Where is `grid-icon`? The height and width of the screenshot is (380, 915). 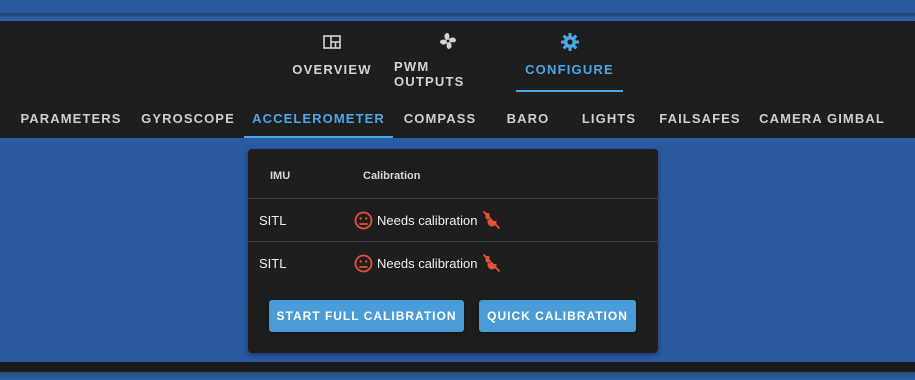
grid-icon is located at coordinates (332, 42).